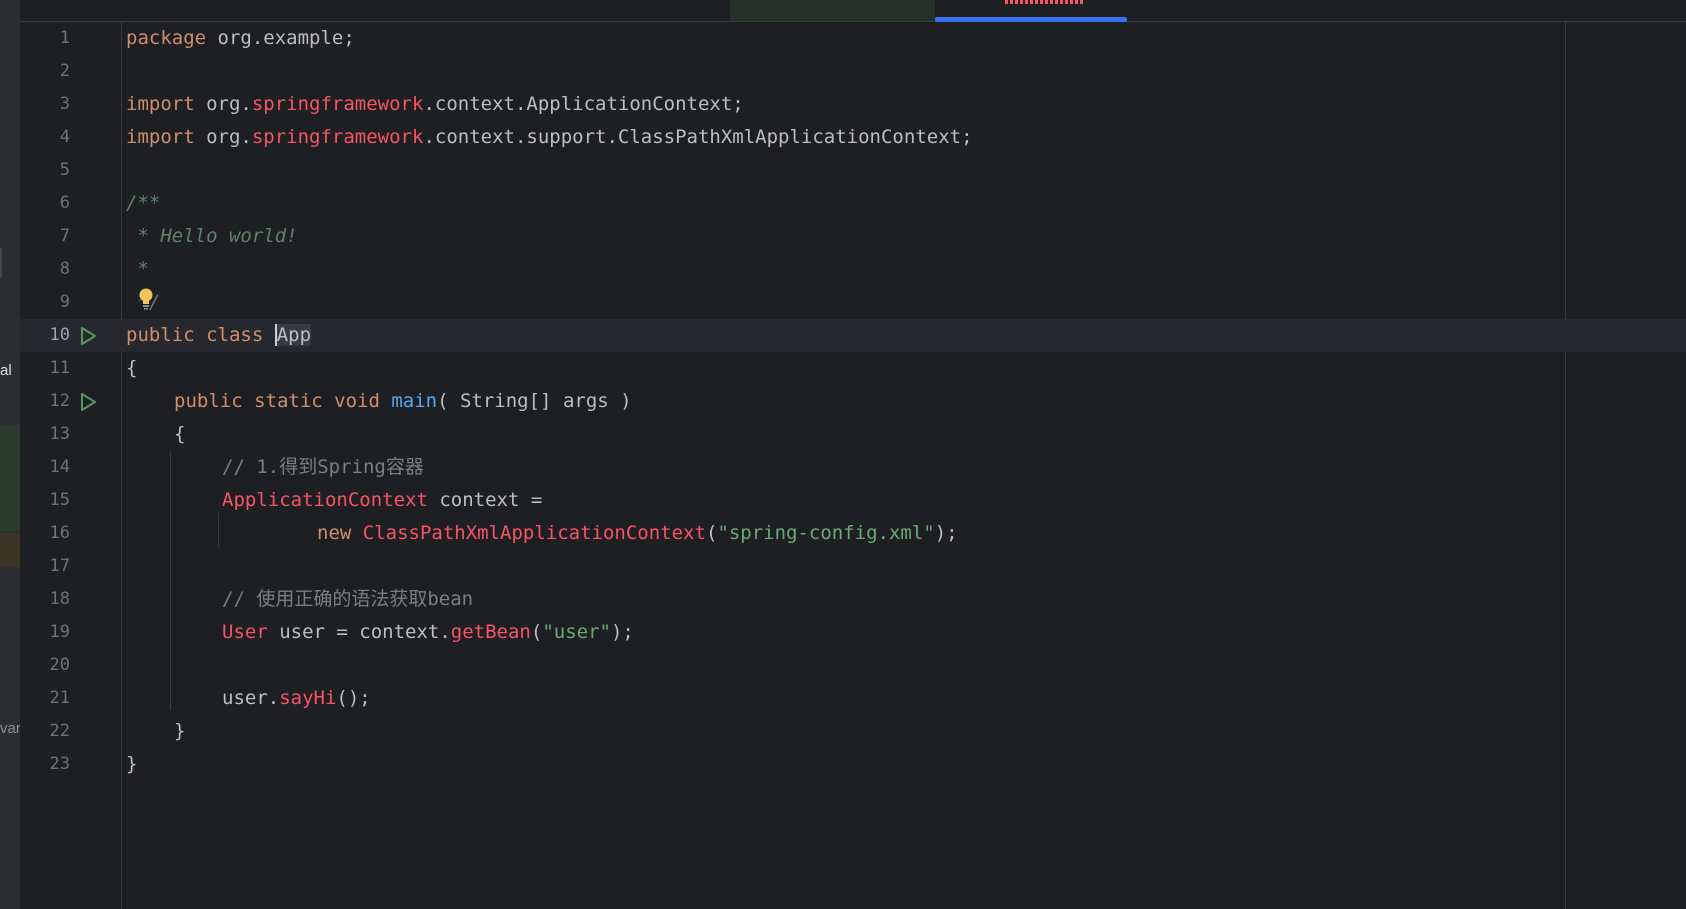  I want to click on line-number: 23, so click(59, 764).